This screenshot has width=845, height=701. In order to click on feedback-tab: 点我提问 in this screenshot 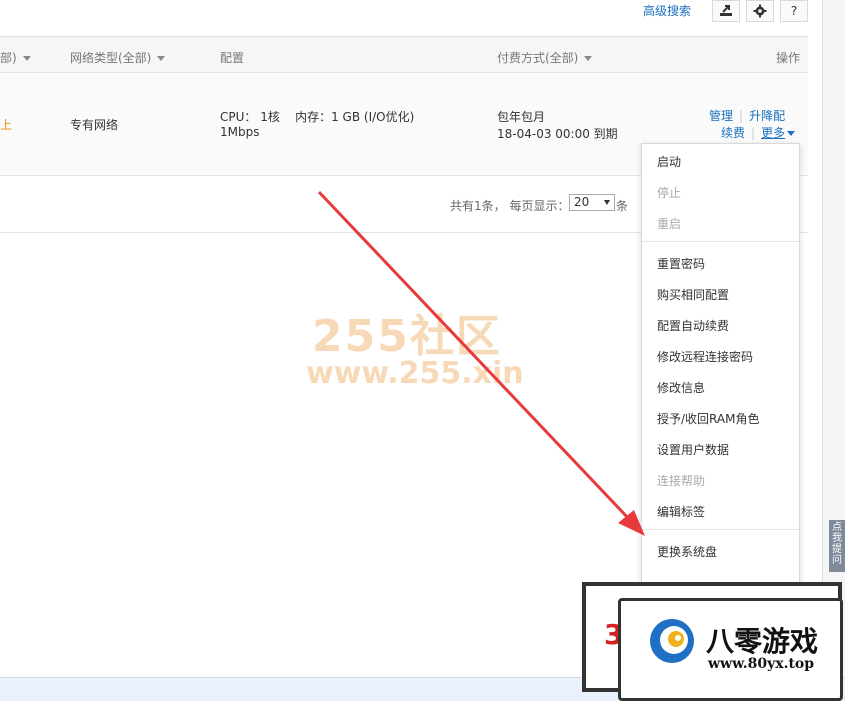, I will do `click(837, 546)`.